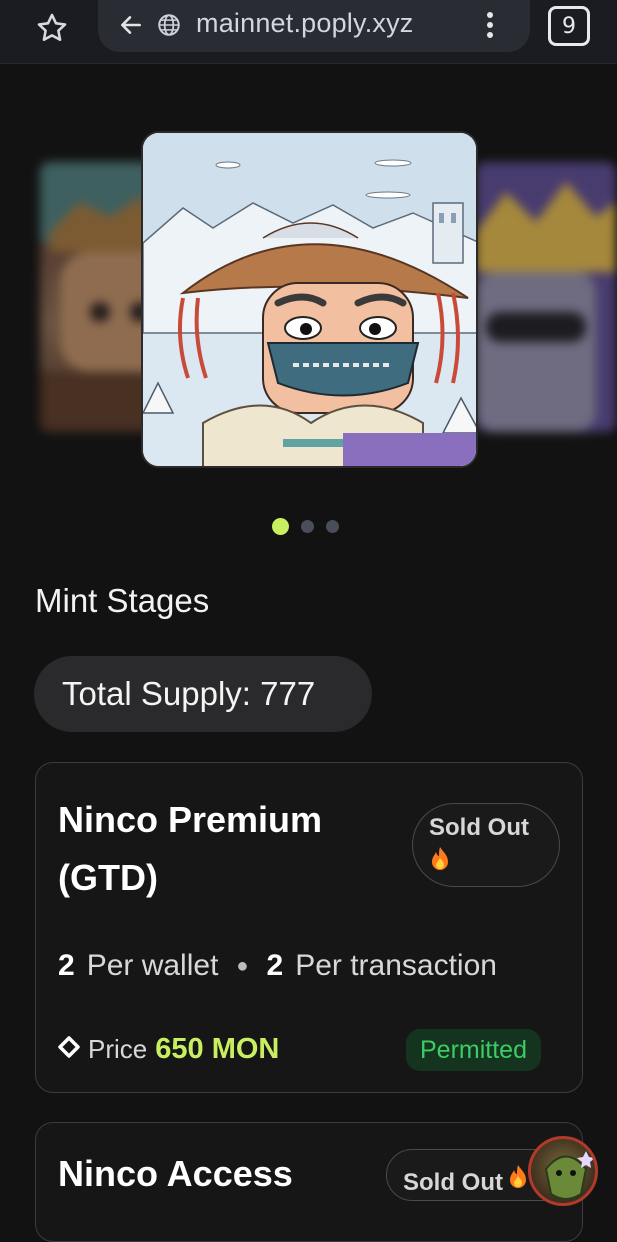 The image size is (617, 1242). What do you see at coordinates (122, 600) in the screenshot?
I see `mint-stages-title: Mint Stages` at bounding box center [122, 600].